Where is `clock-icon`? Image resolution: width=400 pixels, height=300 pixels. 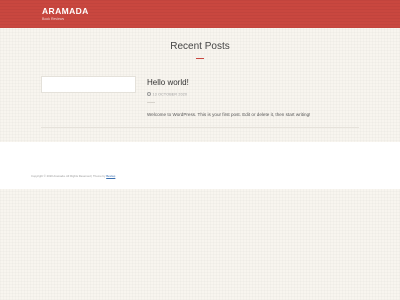
clock-icon is located at coordinates (149, 94).